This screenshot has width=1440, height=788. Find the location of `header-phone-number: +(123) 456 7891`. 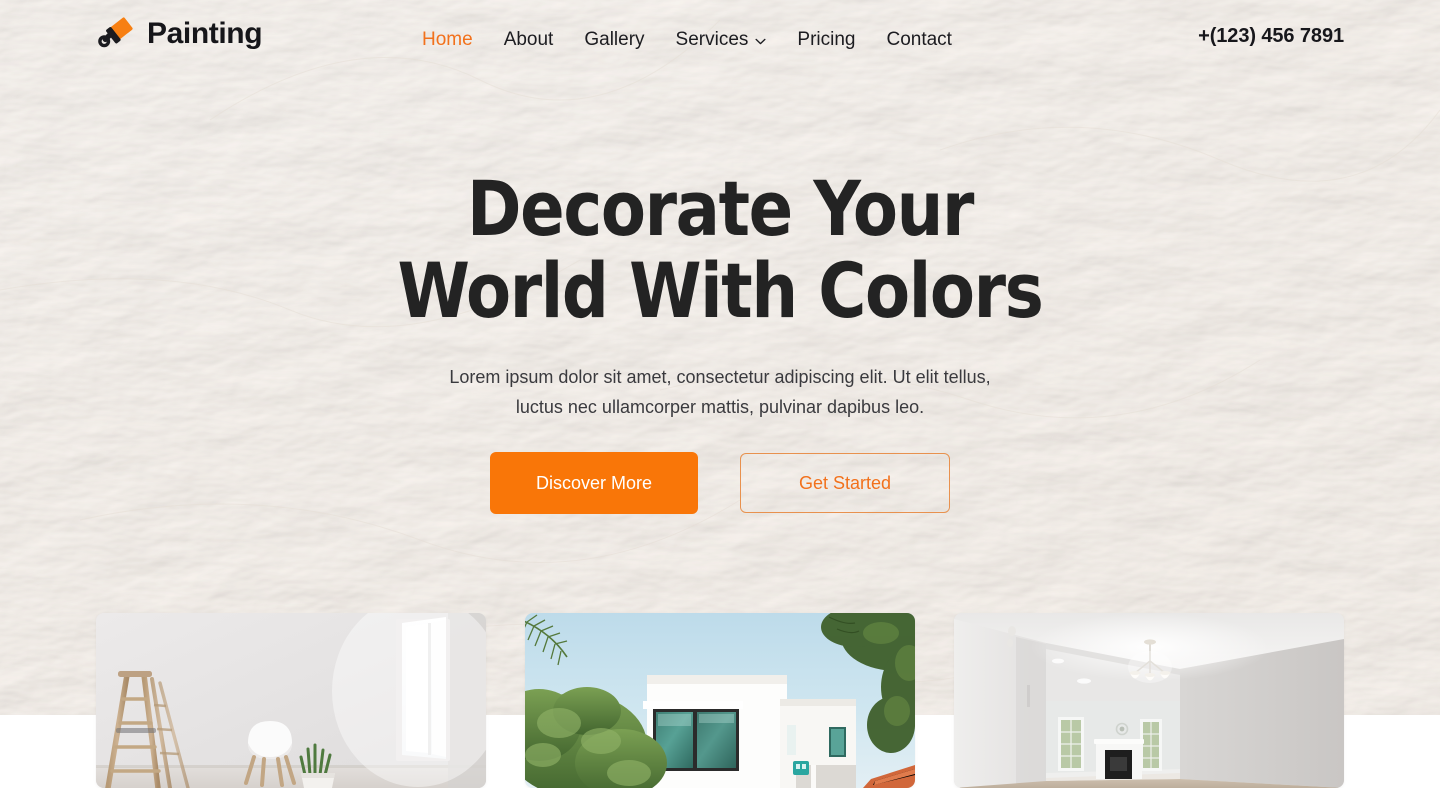

header-phone-number: +(123) 456 7891 is located at coordinates (1271, 36).